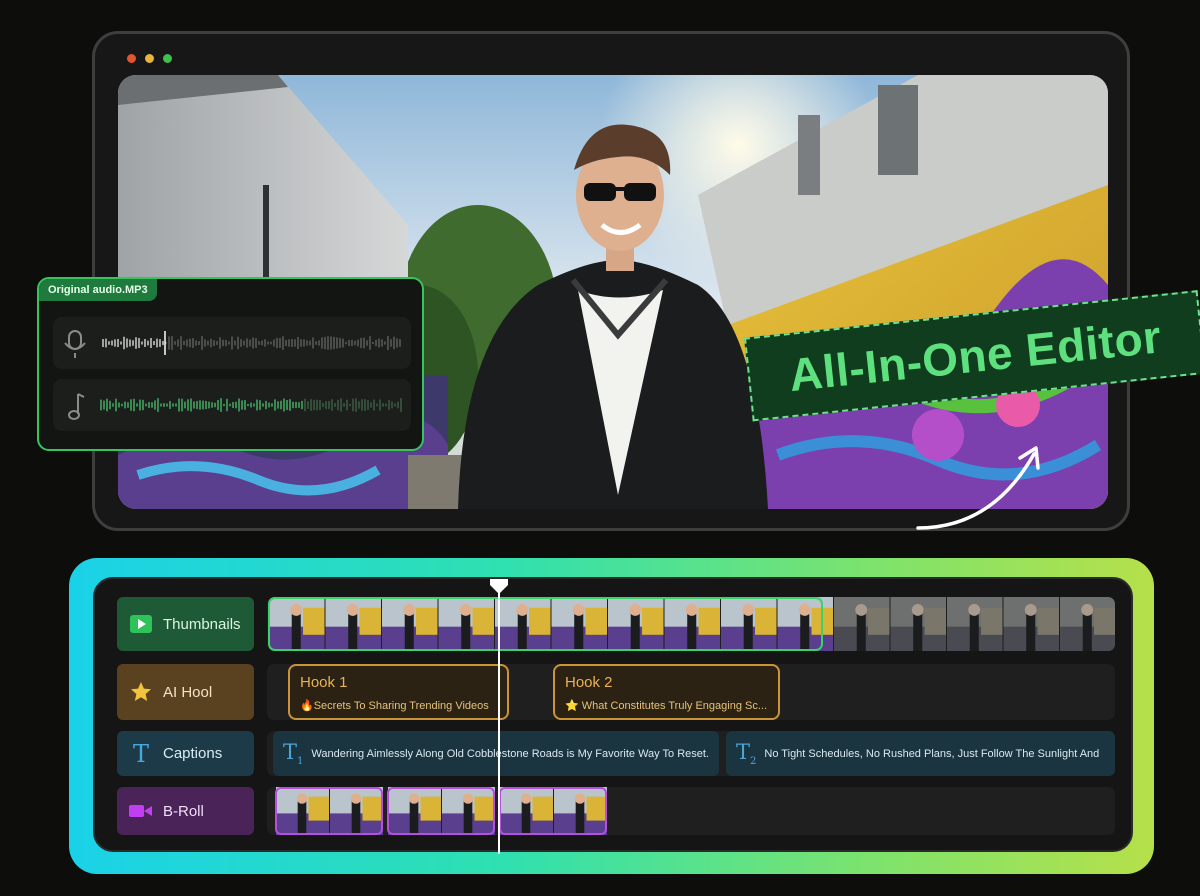 Image resolution: width=1200 pixels, height=896 pixels. I want to click on voice-audio-track, so click(232, 343).